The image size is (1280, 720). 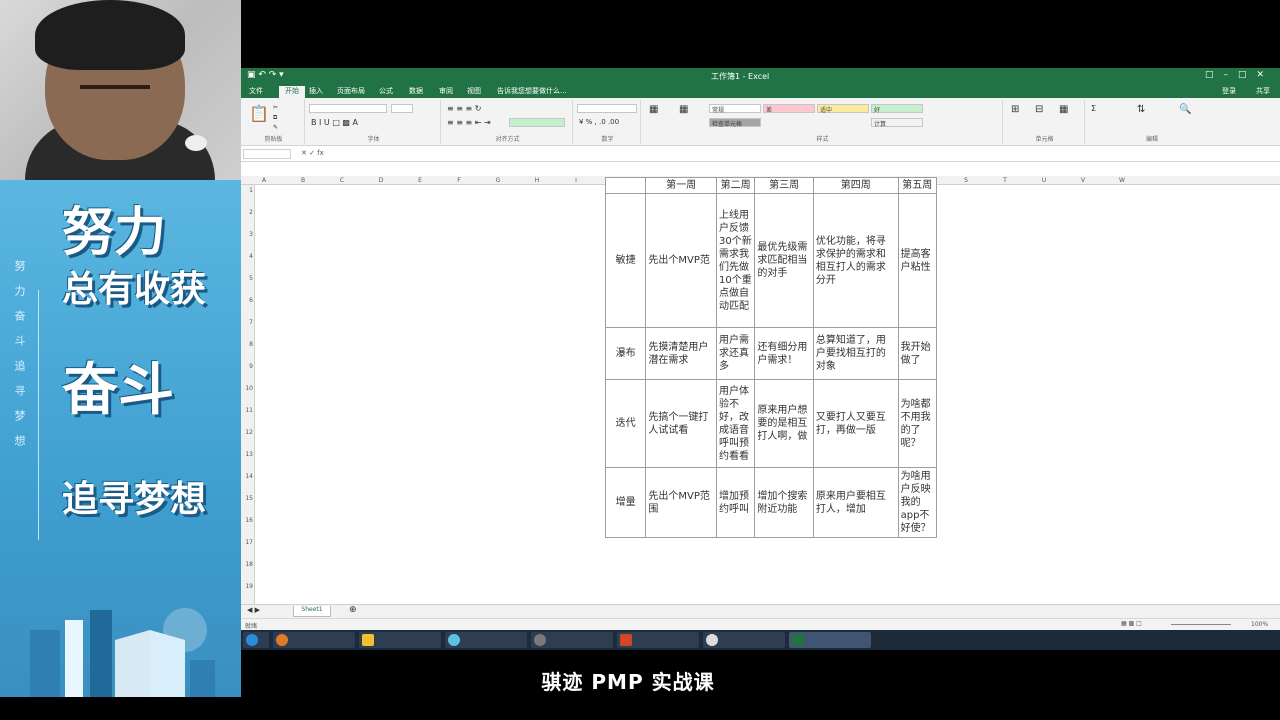 I want to click on login-link: 登录, so click(x=1229, y=91).